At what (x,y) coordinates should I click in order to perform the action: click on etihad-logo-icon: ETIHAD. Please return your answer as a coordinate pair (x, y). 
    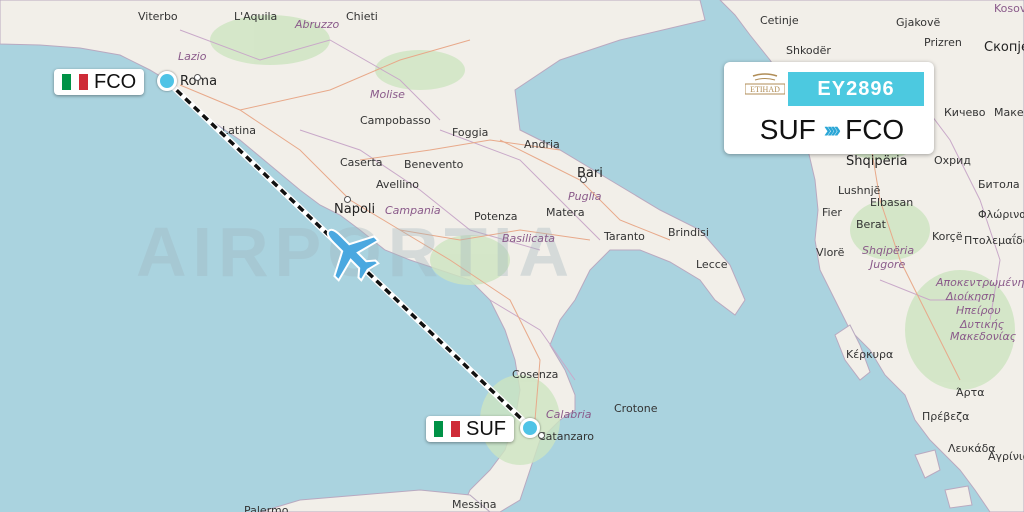
    Looking at the image, I should click on (765, 84).